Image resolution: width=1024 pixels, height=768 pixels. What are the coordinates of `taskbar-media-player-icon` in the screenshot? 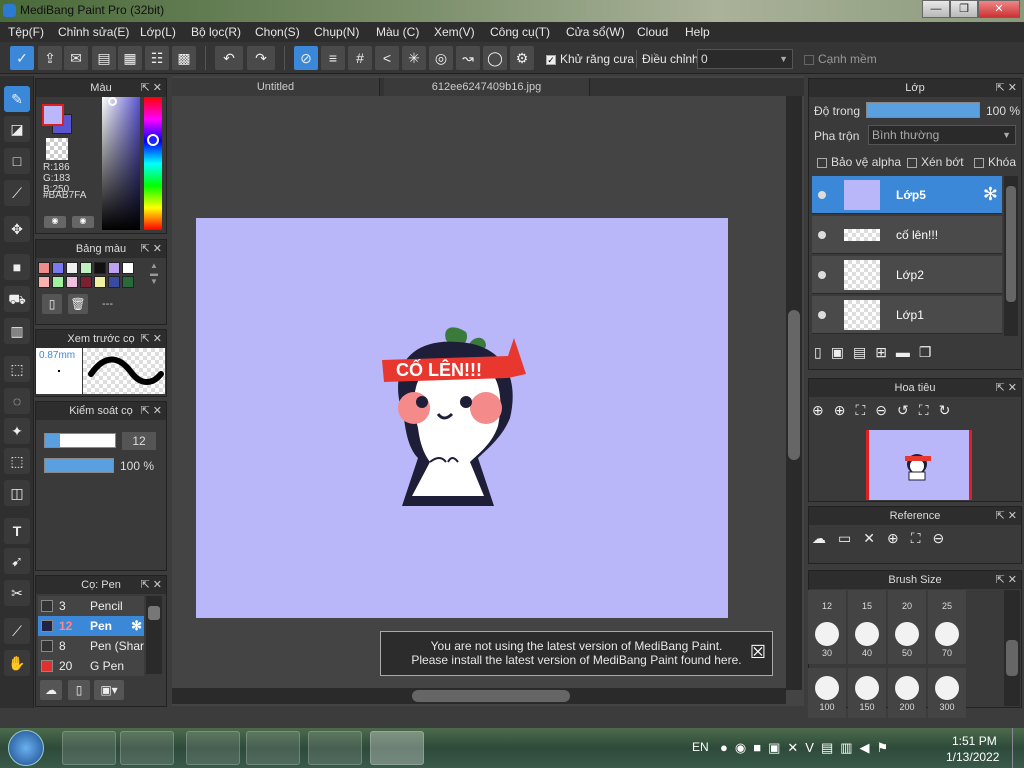 It's located at (147, 748).